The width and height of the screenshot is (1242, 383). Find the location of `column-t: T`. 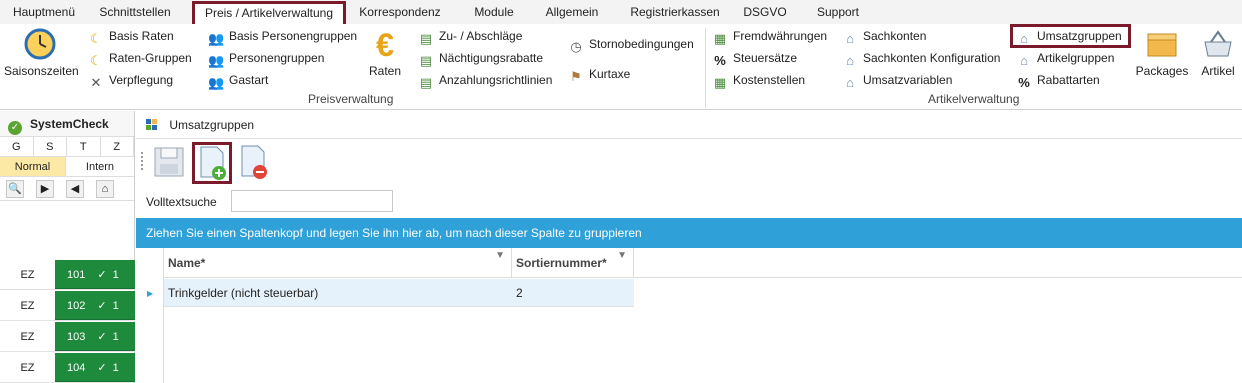

column-t: T is located at coordinates (84, 146).